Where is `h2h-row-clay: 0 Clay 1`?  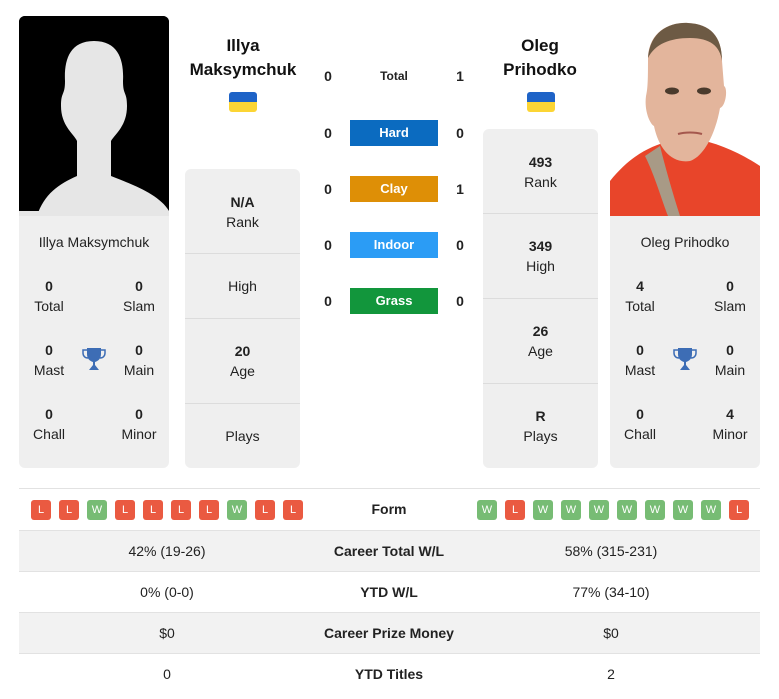 h2h-row-clay: 0 Clay 1 is located at coordinates (394, 189).